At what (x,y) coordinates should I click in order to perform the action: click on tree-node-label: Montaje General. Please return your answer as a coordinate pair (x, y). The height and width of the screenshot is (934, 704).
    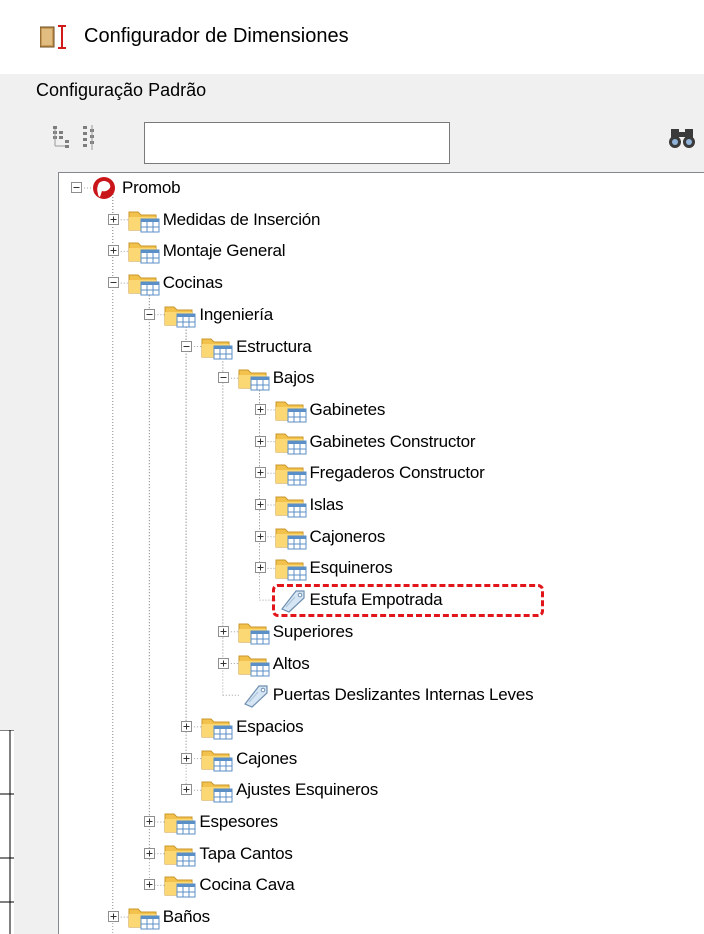
    Looking at the image, I should click on (224, 251).